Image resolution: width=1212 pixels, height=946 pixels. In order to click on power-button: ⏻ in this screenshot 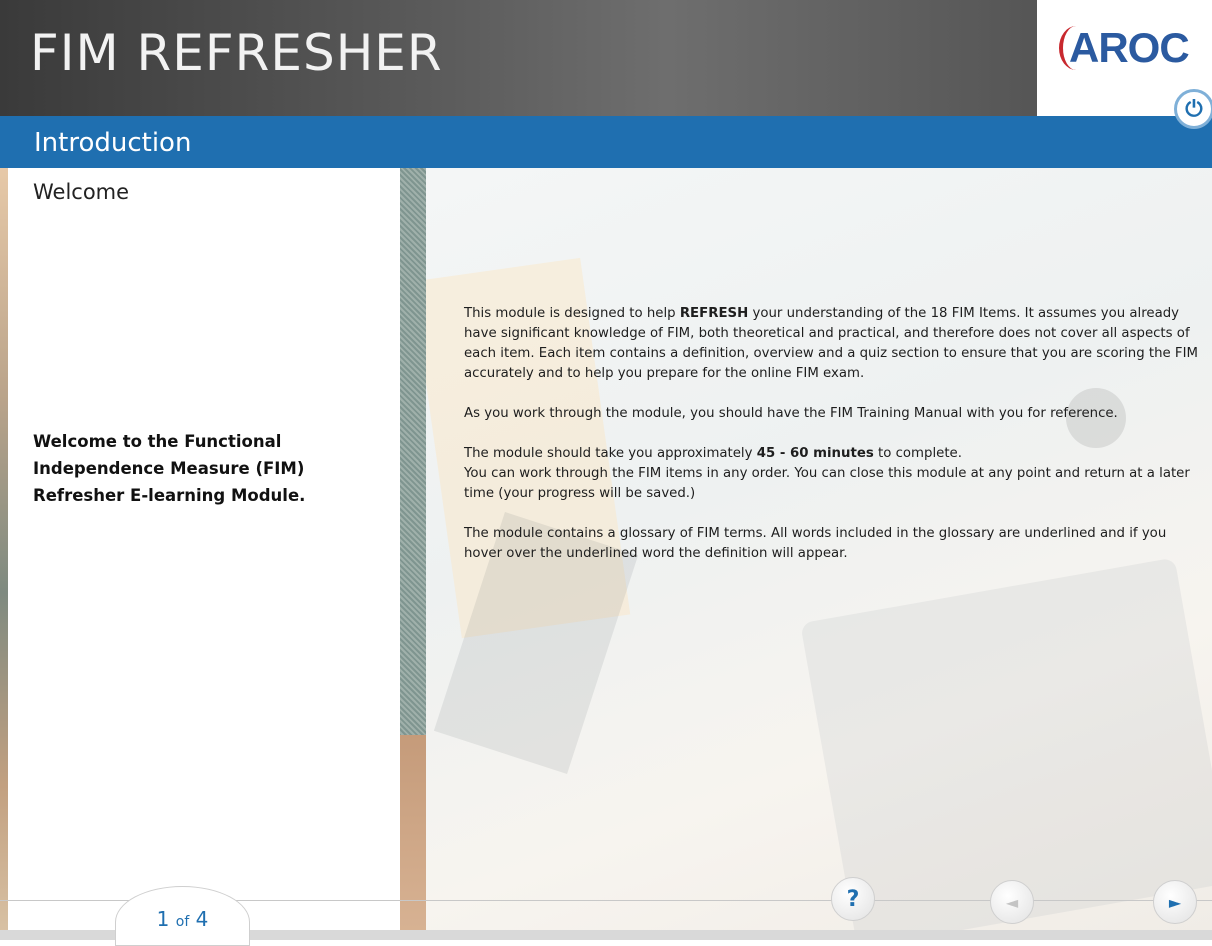, I will do `click(1193, 109)`.